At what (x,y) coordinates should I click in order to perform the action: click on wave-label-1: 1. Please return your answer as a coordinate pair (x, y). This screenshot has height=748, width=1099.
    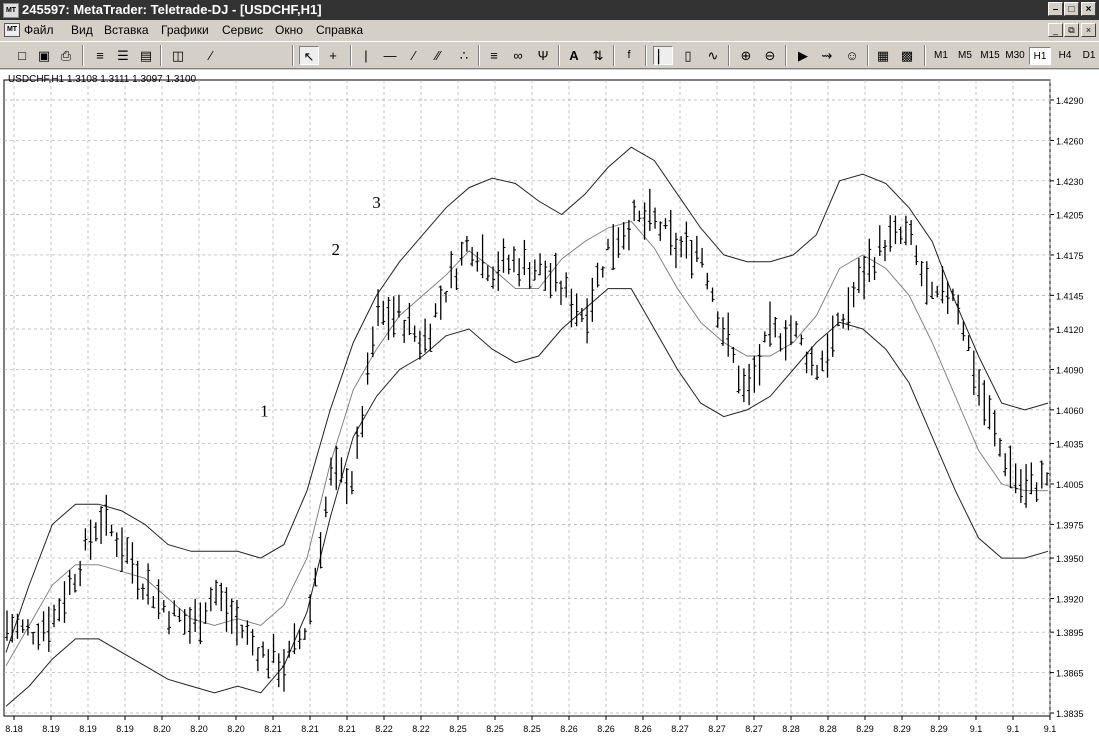
    Looking at the image, I should click on (264, 411).